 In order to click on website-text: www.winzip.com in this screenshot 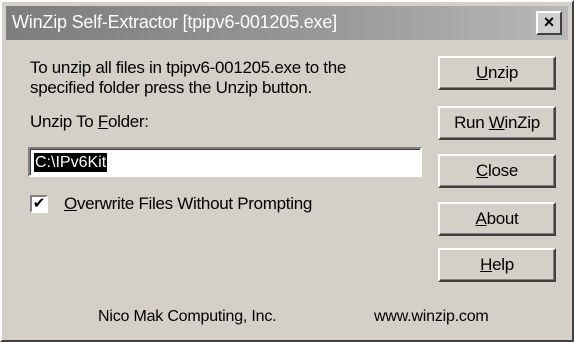, I will do `click(431, 316)`.